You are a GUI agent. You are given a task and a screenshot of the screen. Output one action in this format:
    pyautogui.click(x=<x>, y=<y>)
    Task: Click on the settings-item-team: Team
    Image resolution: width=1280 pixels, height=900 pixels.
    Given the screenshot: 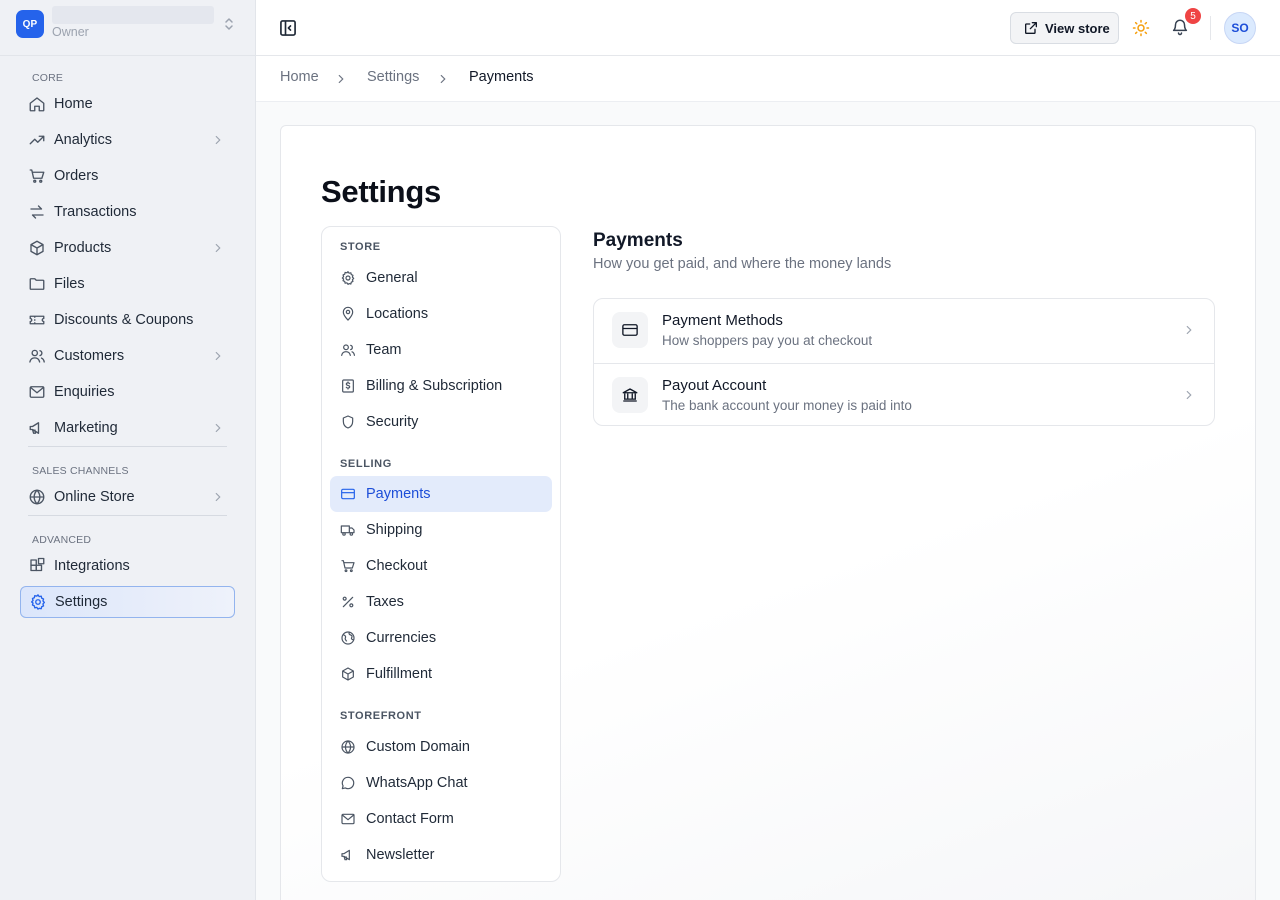 What is the action you would take?
    pyautogui.click(x=441, y=350)
    